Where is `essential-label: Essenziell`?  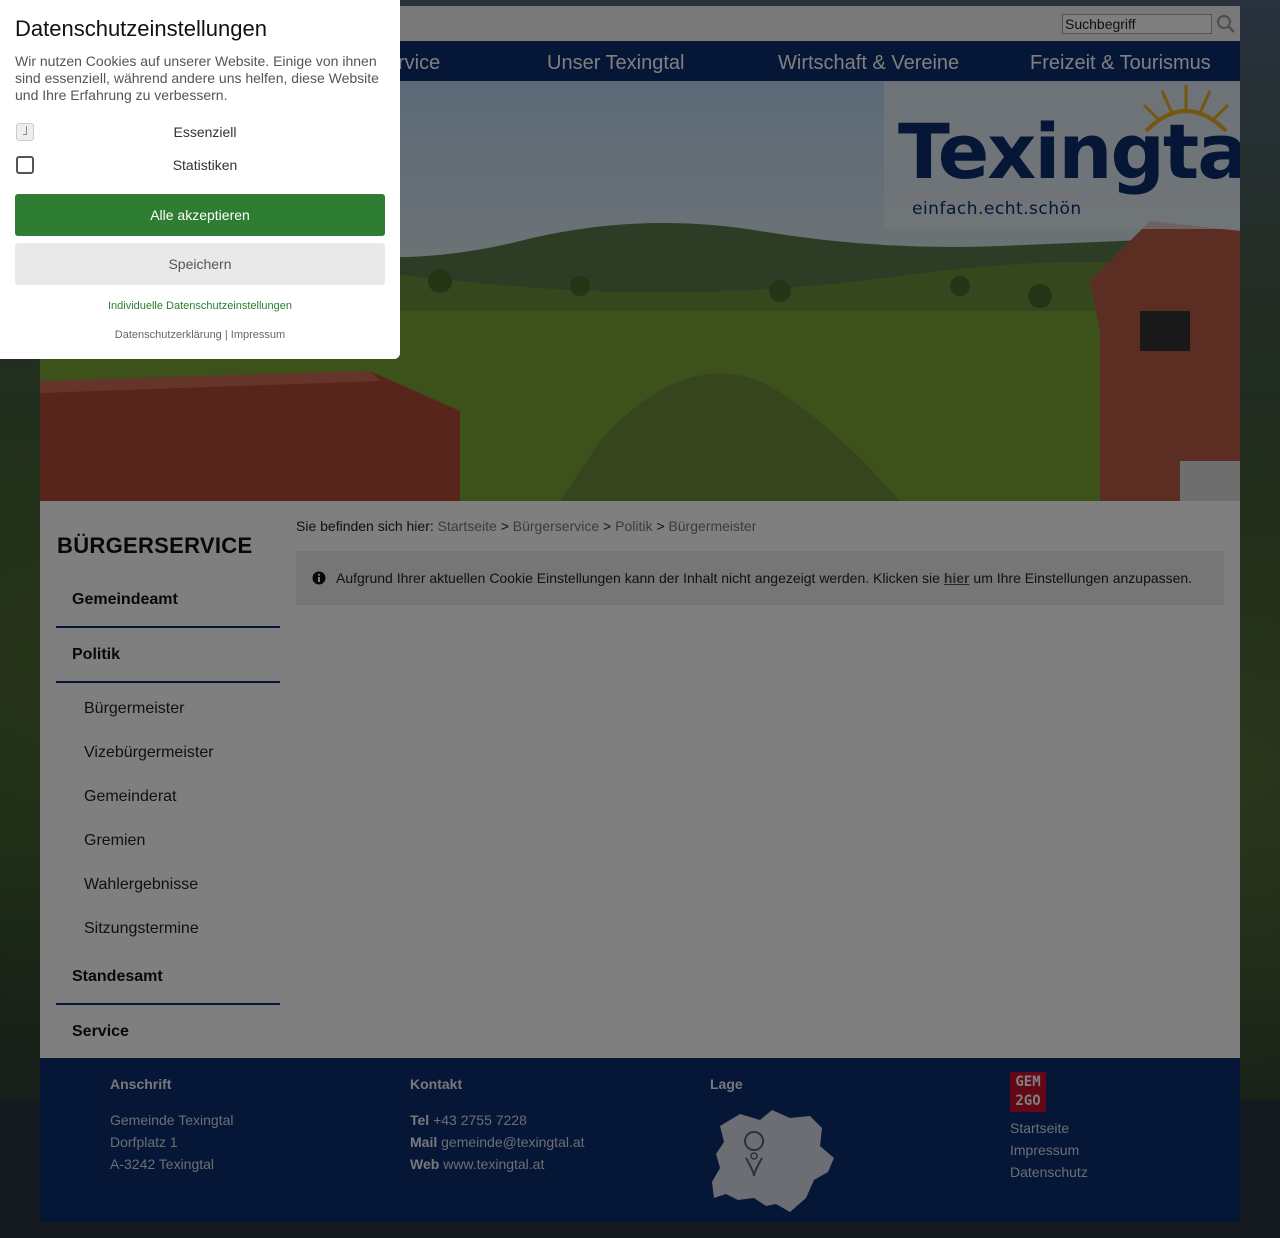
essential-label: Essenziell is located at coordinates (205, 132).